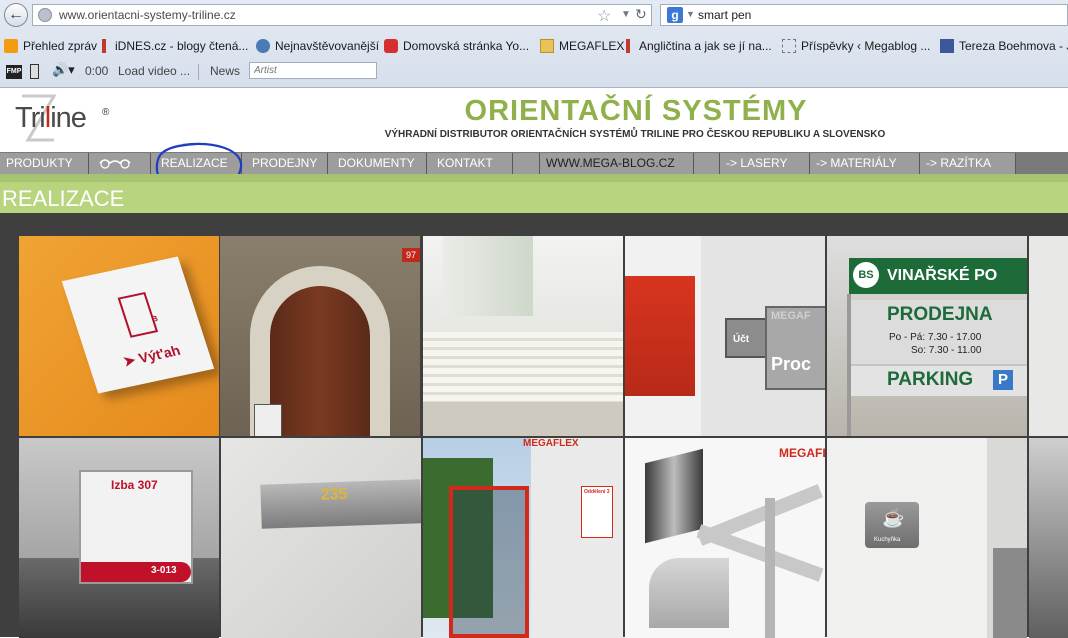  What do you see at coordinates (626, 14) in the screenshot?
I see `url-history-dropdown-icon: ▼` at bounding box center [626, 14].